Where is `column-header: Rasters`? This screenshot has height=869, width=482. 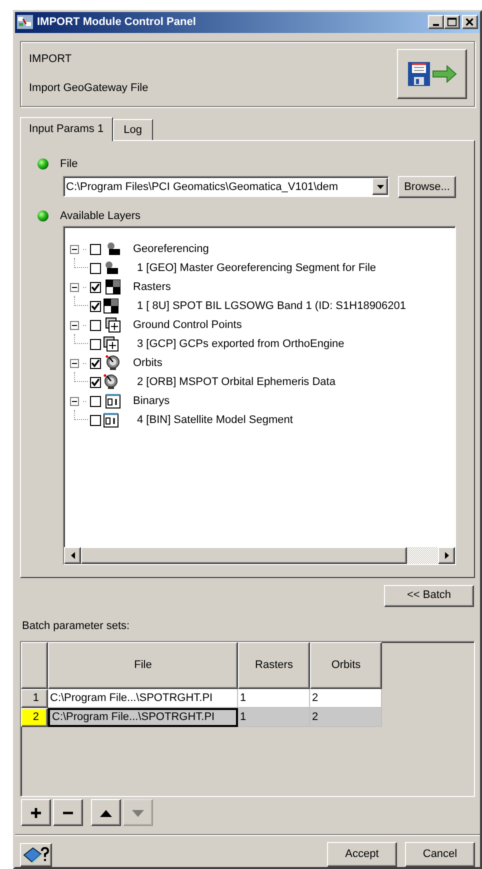 column-header: Rasters is located at coordinates (274, 666).